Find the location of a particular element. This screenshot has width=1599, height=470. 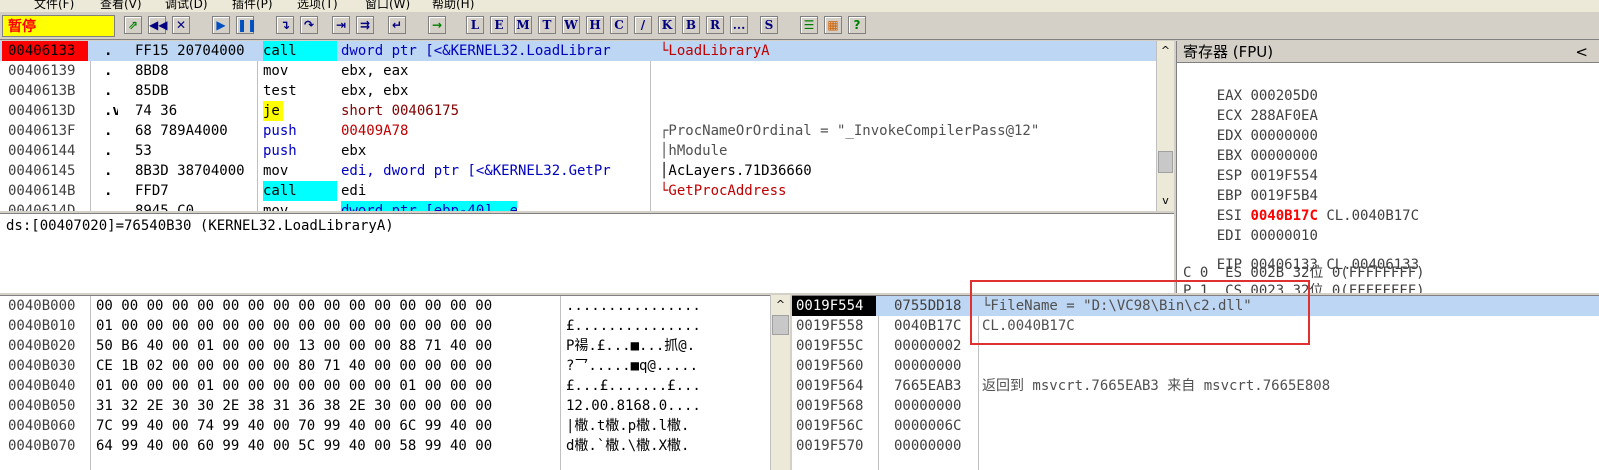

stack-address: 0019F558 is located at coordinates (830, 326).